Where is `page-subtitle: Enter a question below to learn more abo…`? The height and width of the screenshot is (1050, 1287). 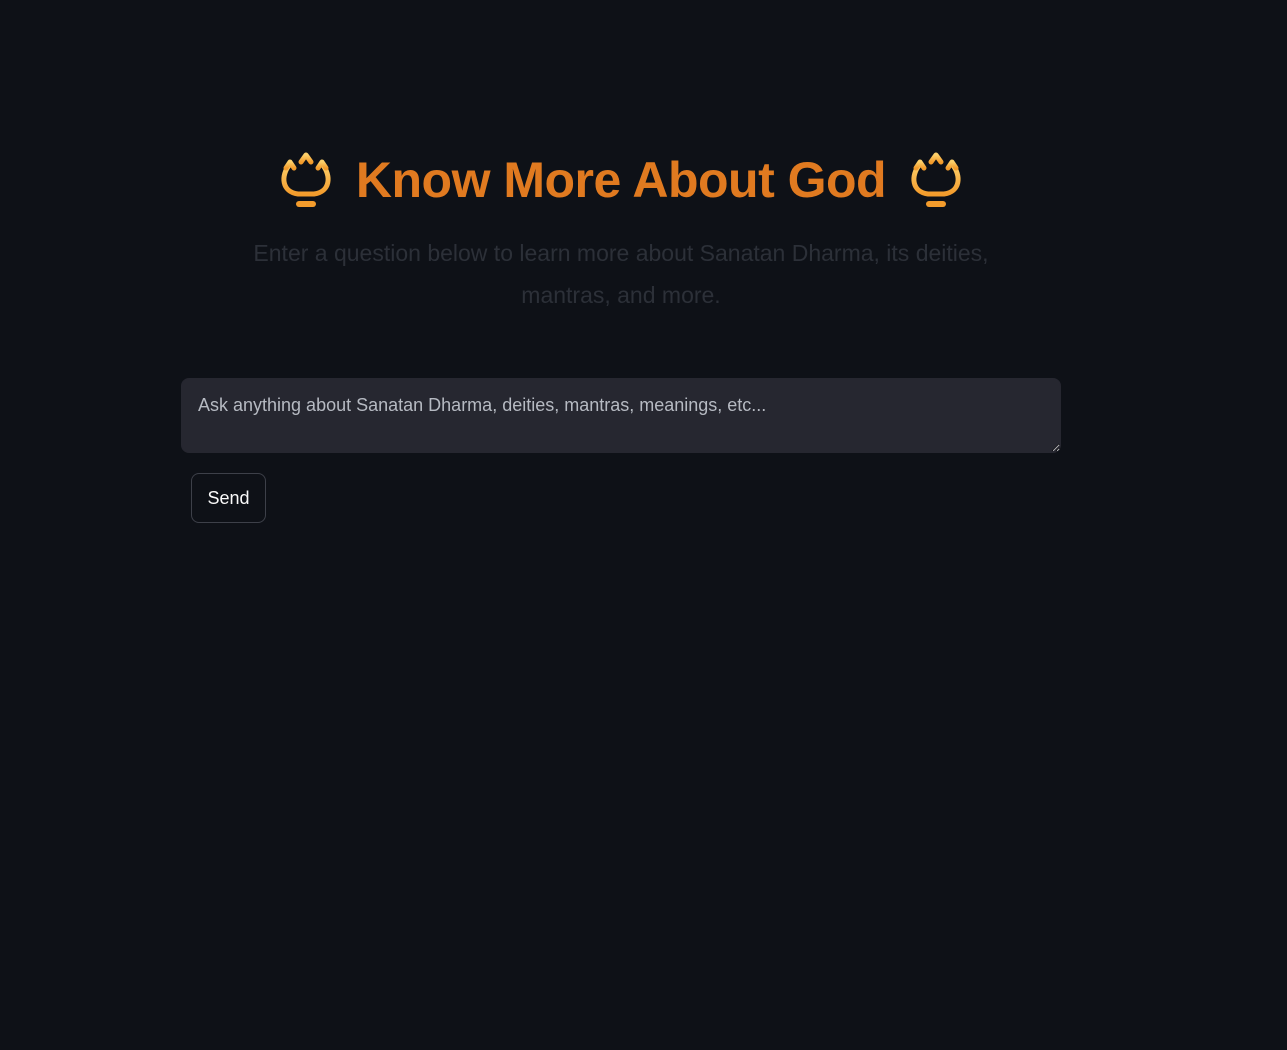 page-subtitle: Enter a question below to learn more abo… is located at coordinates (621, 274).